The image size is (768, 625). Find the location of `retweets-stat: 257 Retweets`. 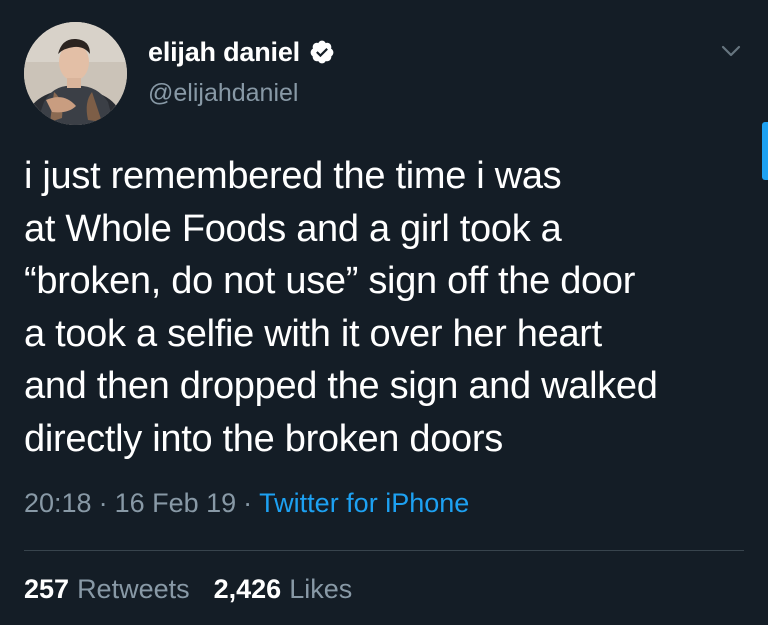

retweets-stat: 257 Retweets is located at coordinates (107, 589).